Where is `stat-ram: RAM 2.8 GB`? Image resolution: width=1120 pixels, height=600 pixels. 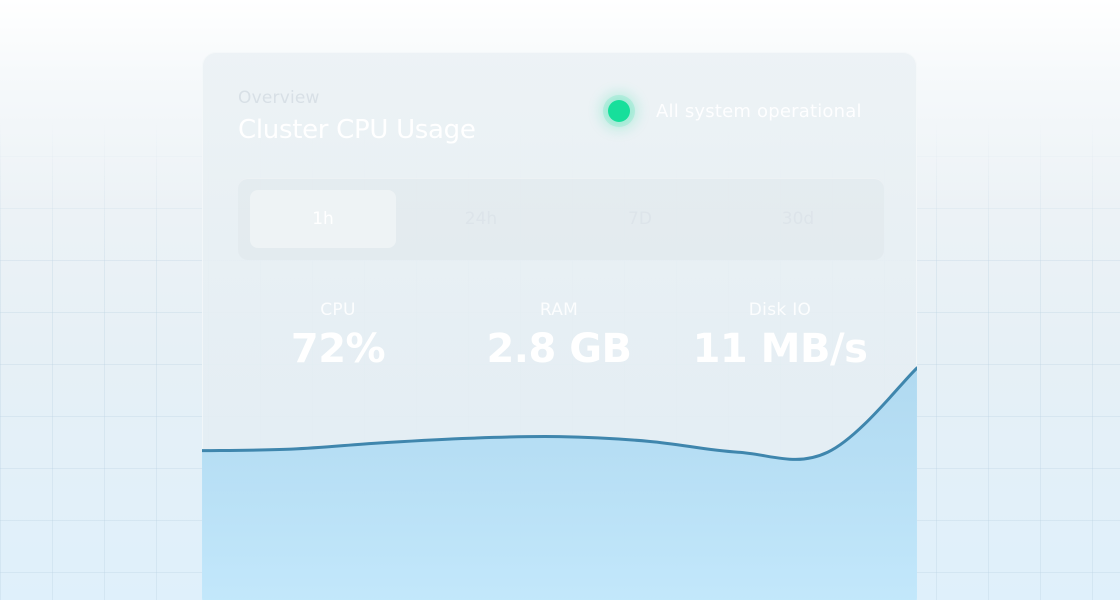 stat-ram: RAM 2.8 GB is located at coordinates (559, 336).